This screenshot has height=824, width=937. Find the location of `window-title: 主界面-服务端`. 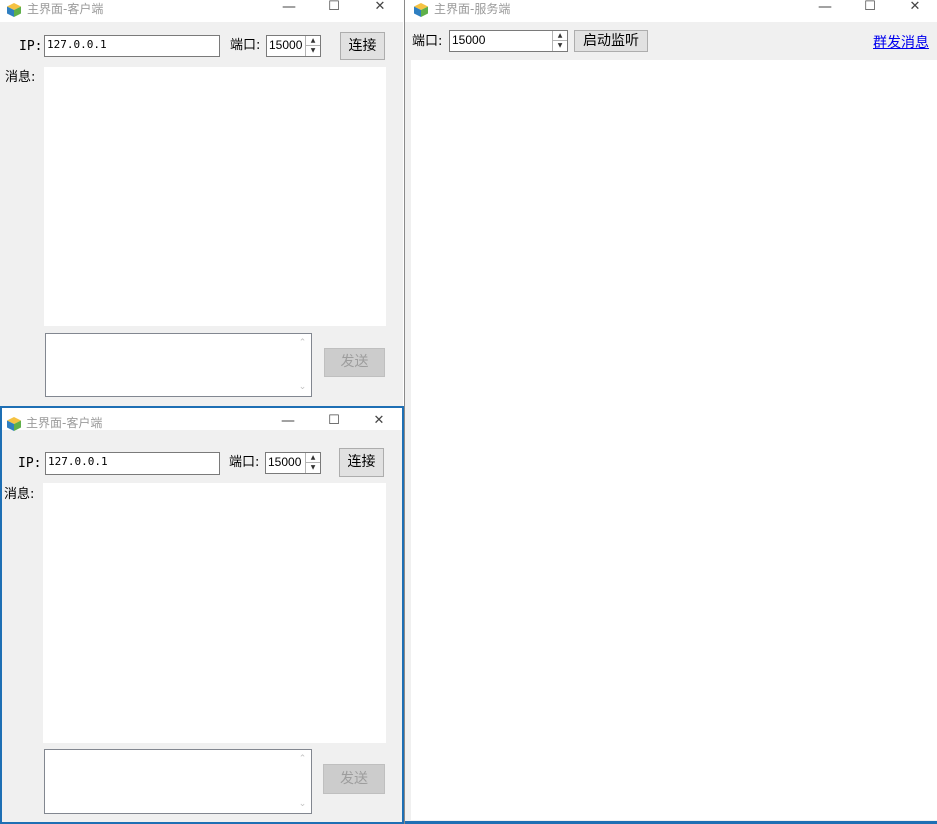

window-title: 主界面-服务端 is located at coordinates (472, 9).